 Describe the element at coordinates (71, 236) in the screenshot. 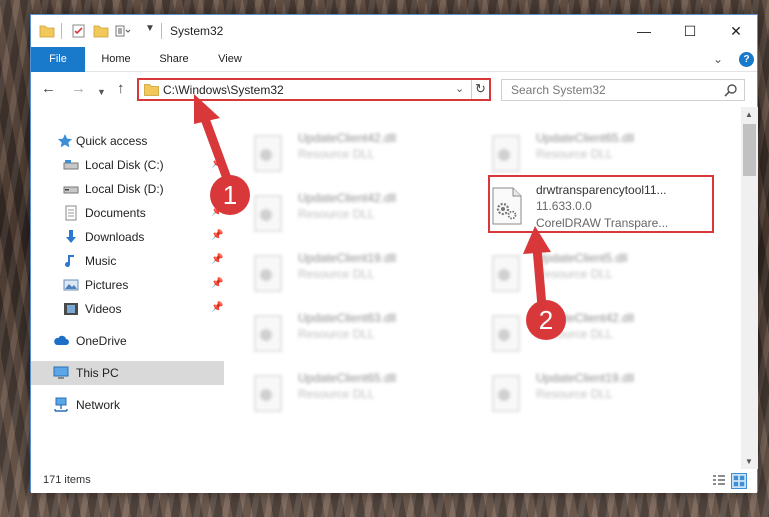

I see `download-icon` at that location.